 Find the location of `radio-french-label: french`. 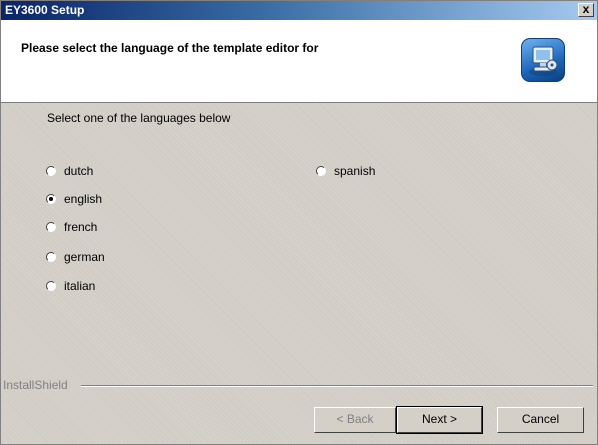

radio-french-label: french is located at coordinates (80, 227).